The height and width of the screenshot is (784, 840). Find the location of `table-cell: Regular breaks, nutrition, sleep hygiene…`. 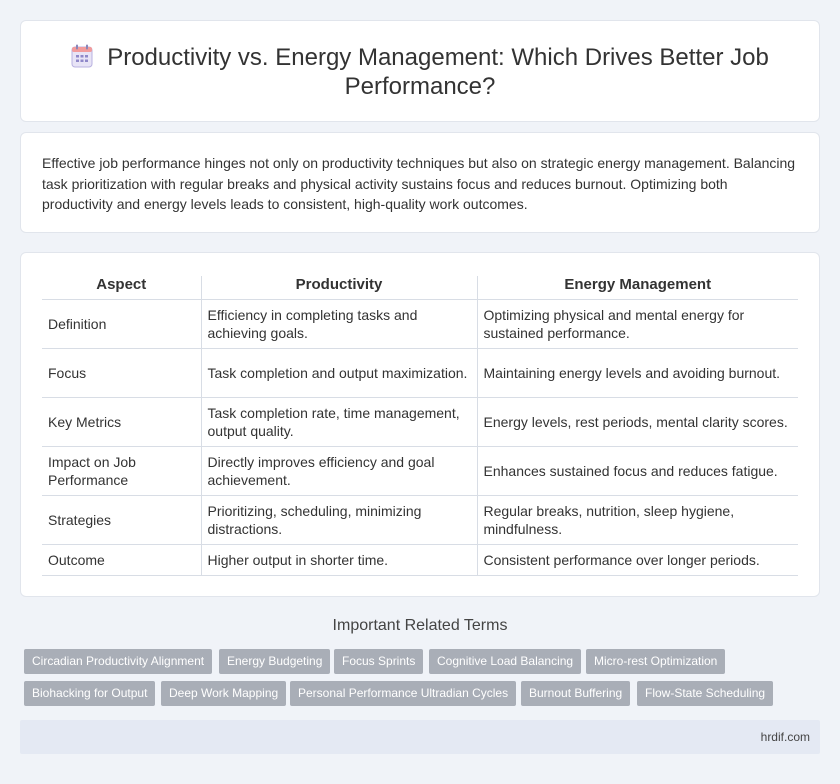

table-cell: Regular breaks, nutrition, sleep hygiene… is located at coordinates (637, 520).